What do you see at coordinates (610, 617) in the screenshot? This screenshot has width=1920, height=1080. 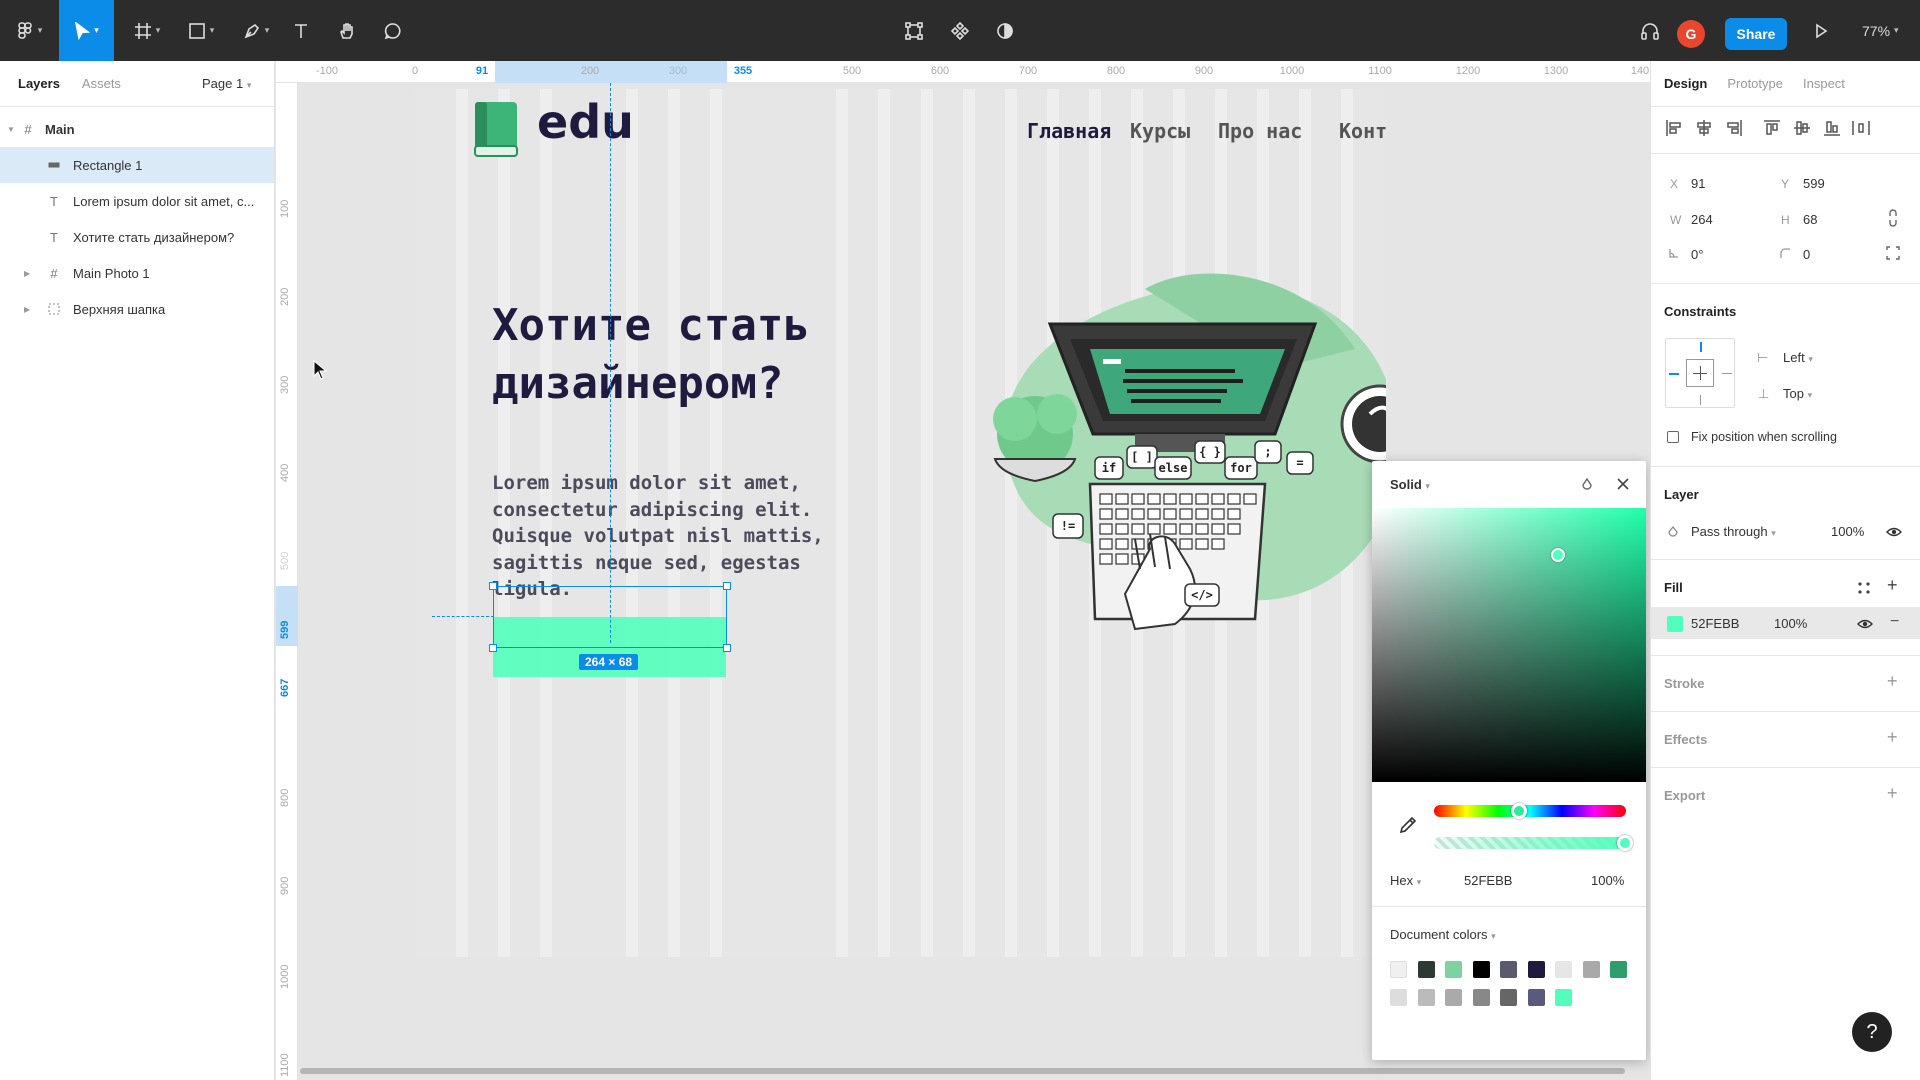 I see `selection-box` at bounding box center [610, 617].